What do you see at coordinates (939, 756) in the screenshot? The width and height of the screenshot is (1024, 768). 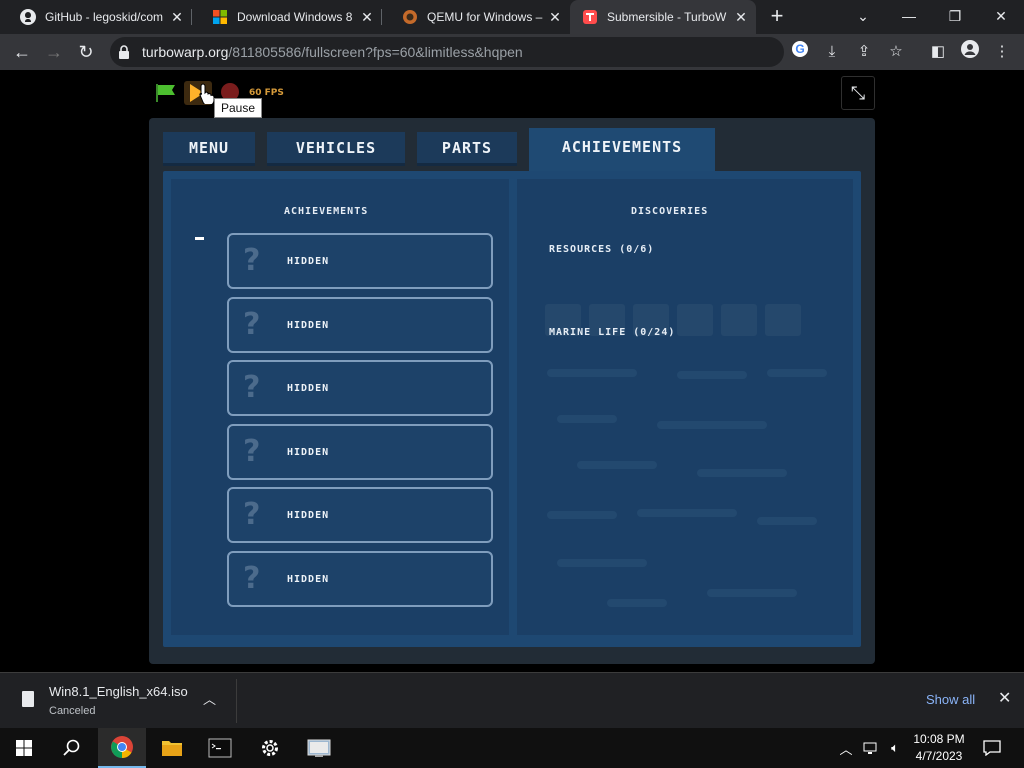 I see `clock-date: 4/7/2023` at bounding box center [939, 756].